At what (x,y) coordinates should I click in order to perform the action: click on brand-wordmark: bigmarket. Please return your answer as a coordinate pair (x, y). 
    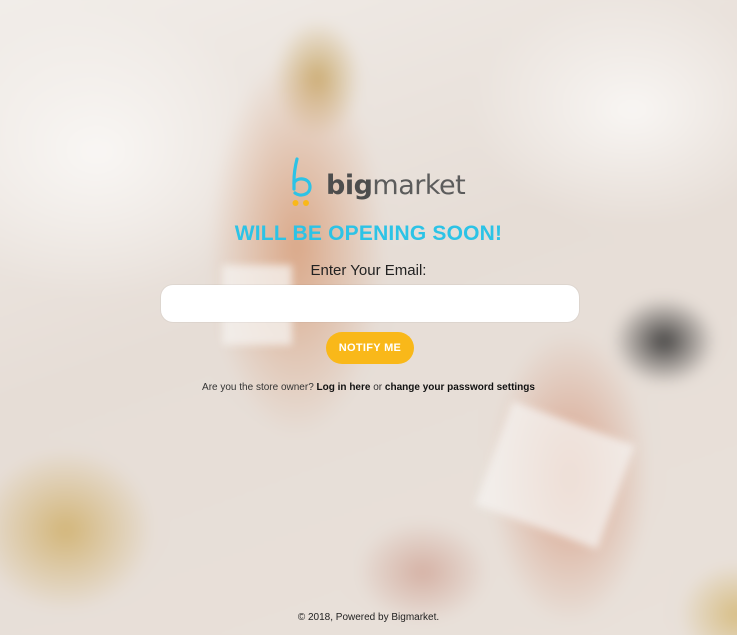
    Looking at the image, I should click on (396, 185).